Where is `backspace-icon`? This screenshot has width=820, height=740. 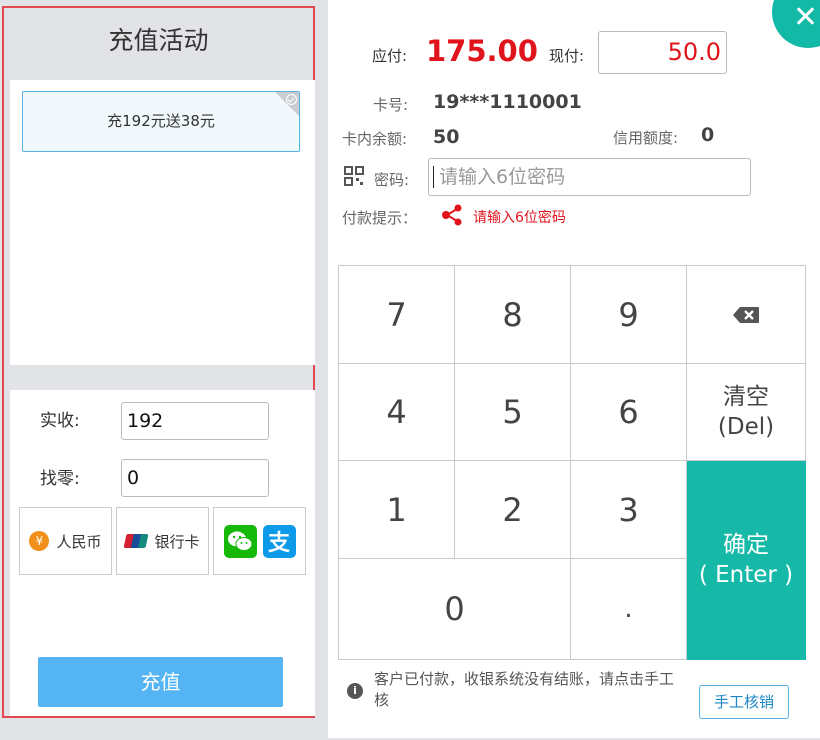 backspace-icon is located at coordinates (746, 314).